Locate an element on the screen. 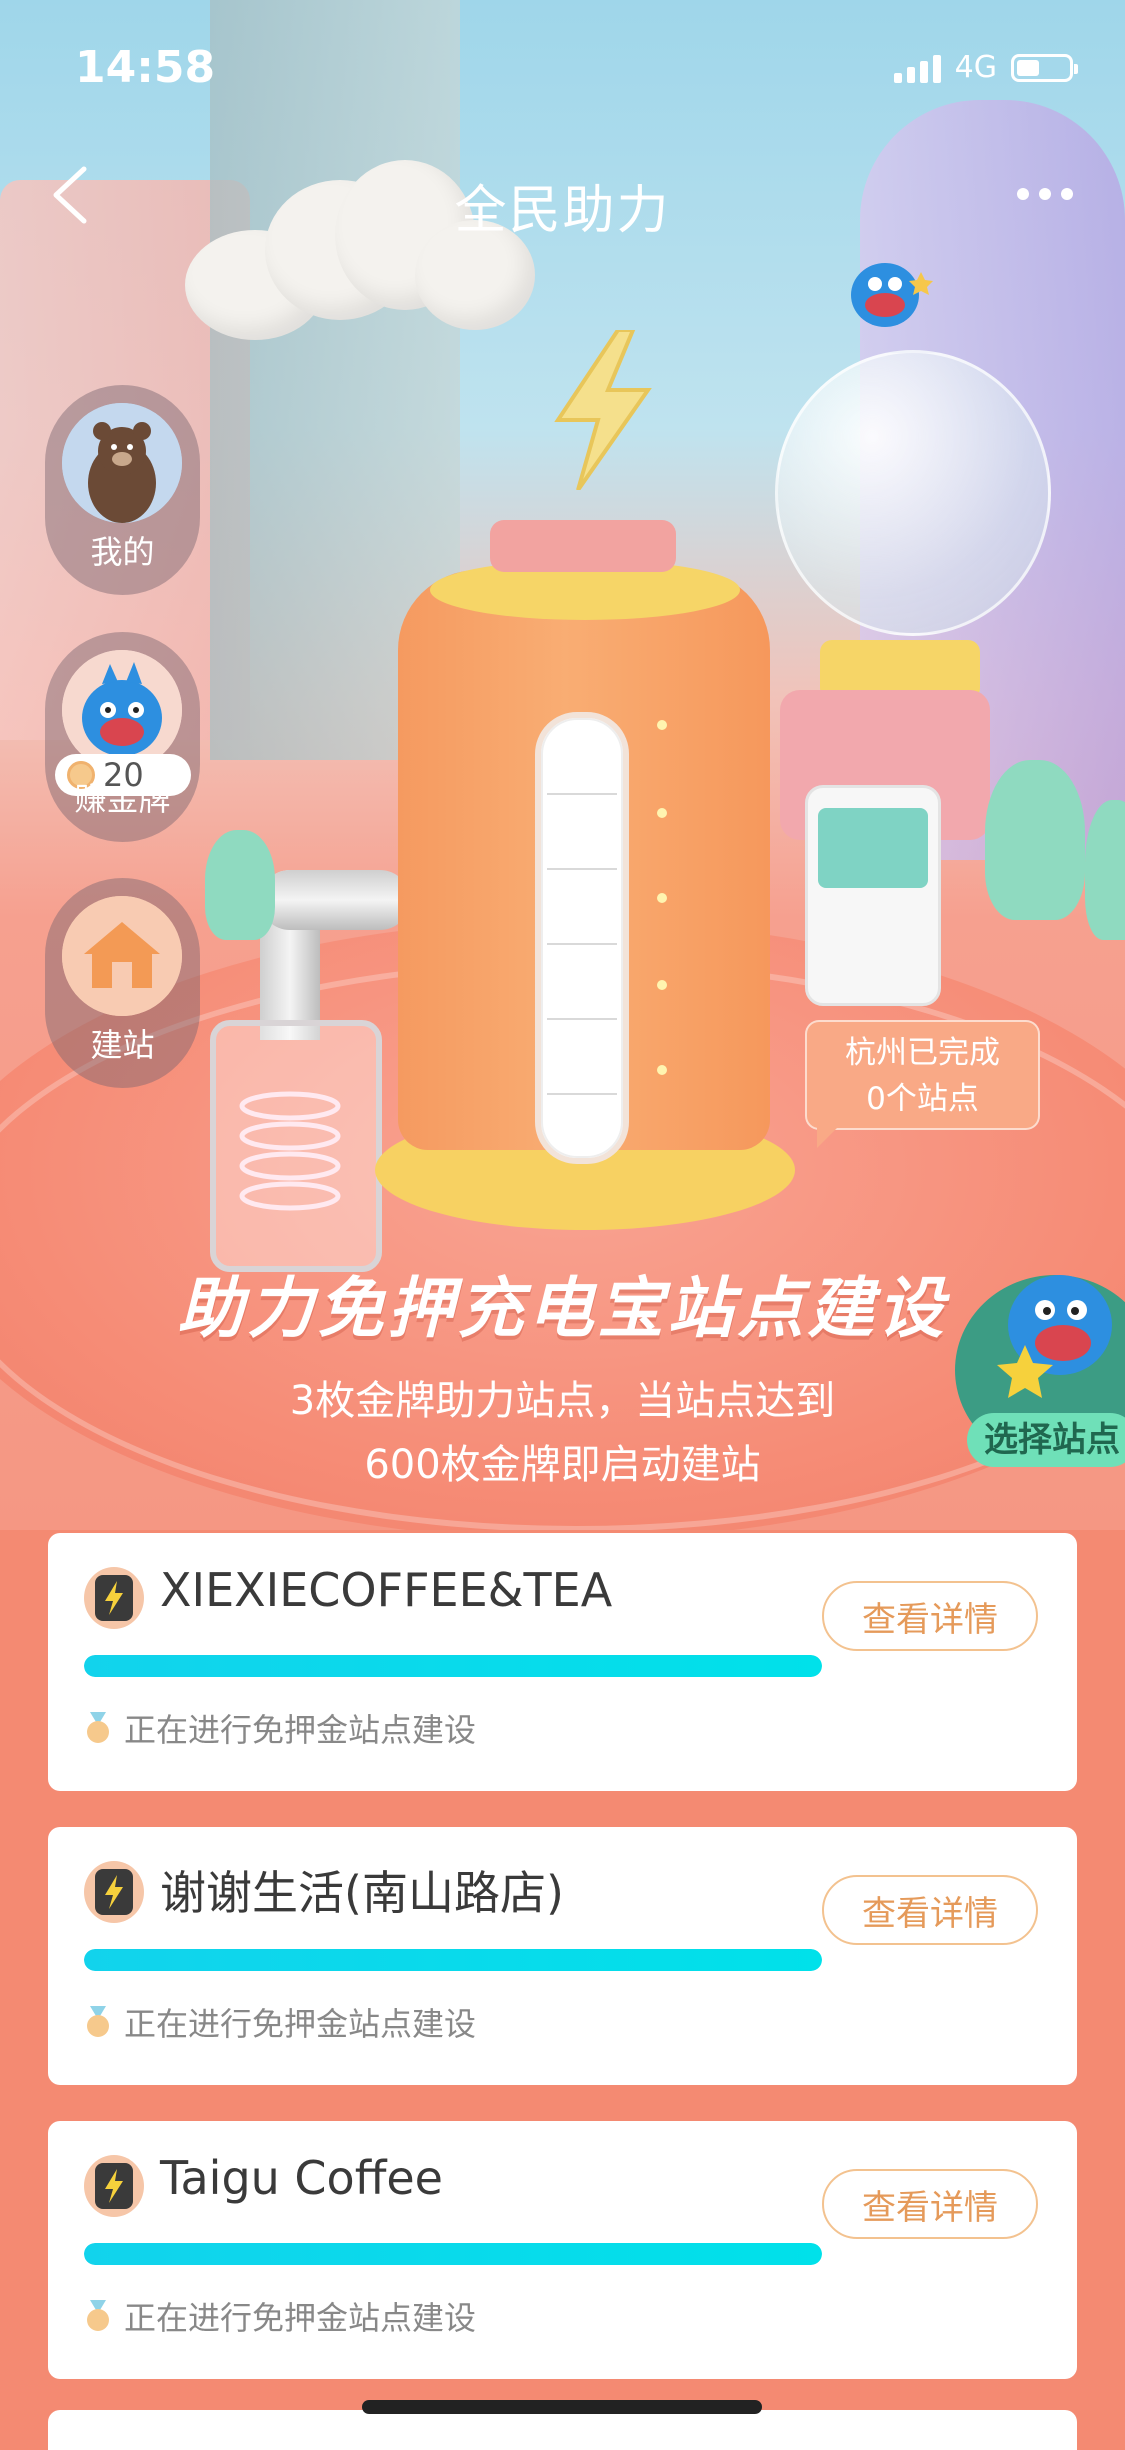  page-title: 全民助力 is located at coordinates (562, 211).